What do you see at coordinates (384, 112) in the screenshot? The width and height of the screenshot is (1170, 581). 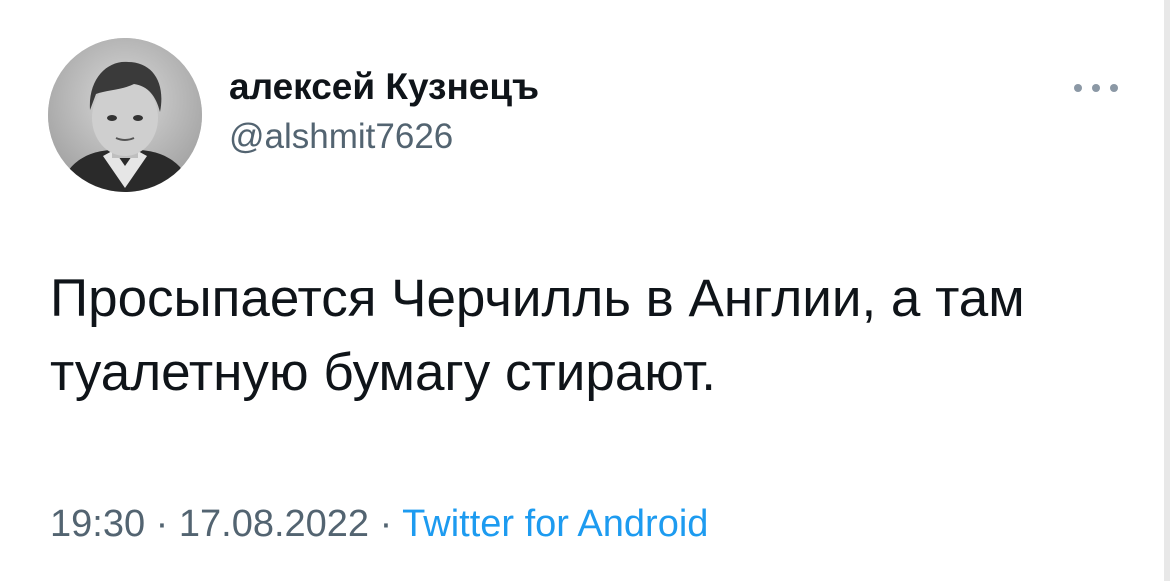 I see `author-names: алексей Кузнецъ @alshmit7626` at bounding box center [384, 112].